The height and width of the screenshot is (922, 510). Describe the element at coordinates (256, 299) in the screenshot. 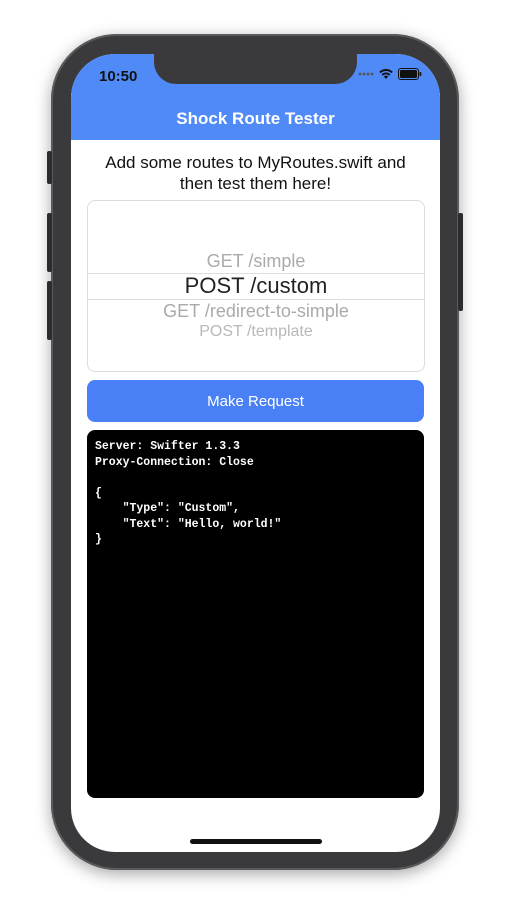

I see `picker-selection-line-bottom` at that location.